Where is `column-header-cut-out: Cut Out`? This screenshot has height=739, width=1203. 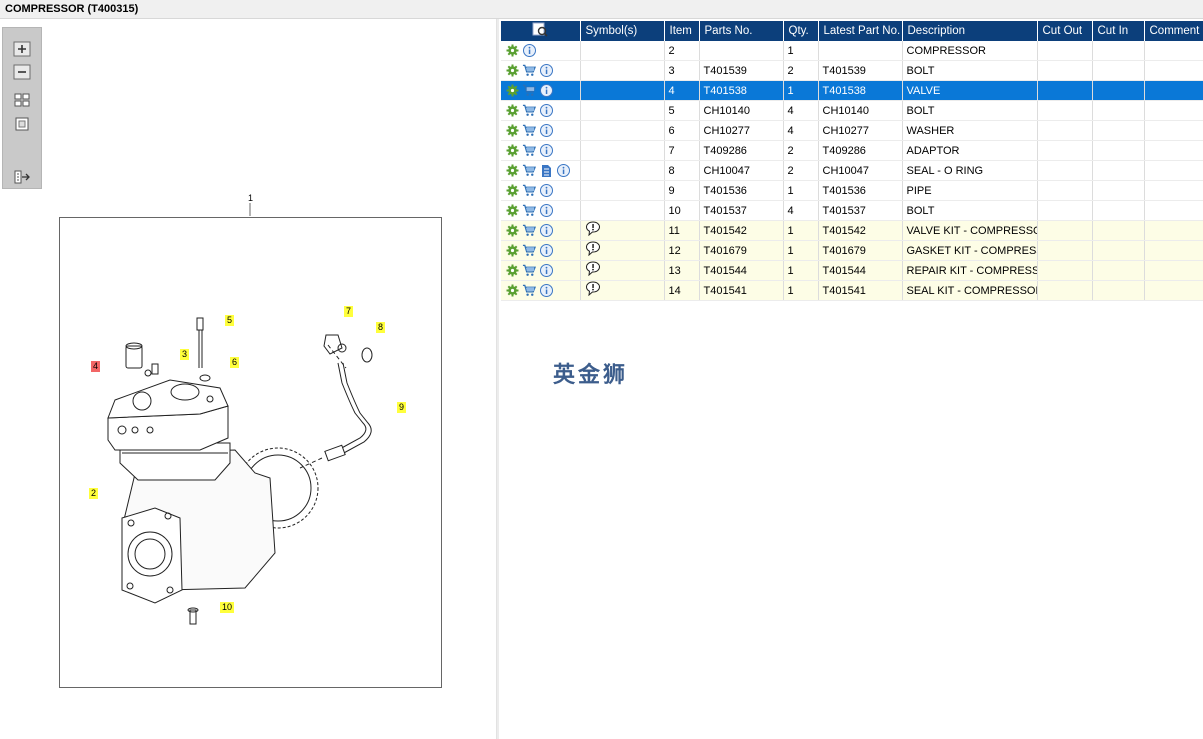 column-header-cut-out: Cut Out is located at coordinates (1065, 31).